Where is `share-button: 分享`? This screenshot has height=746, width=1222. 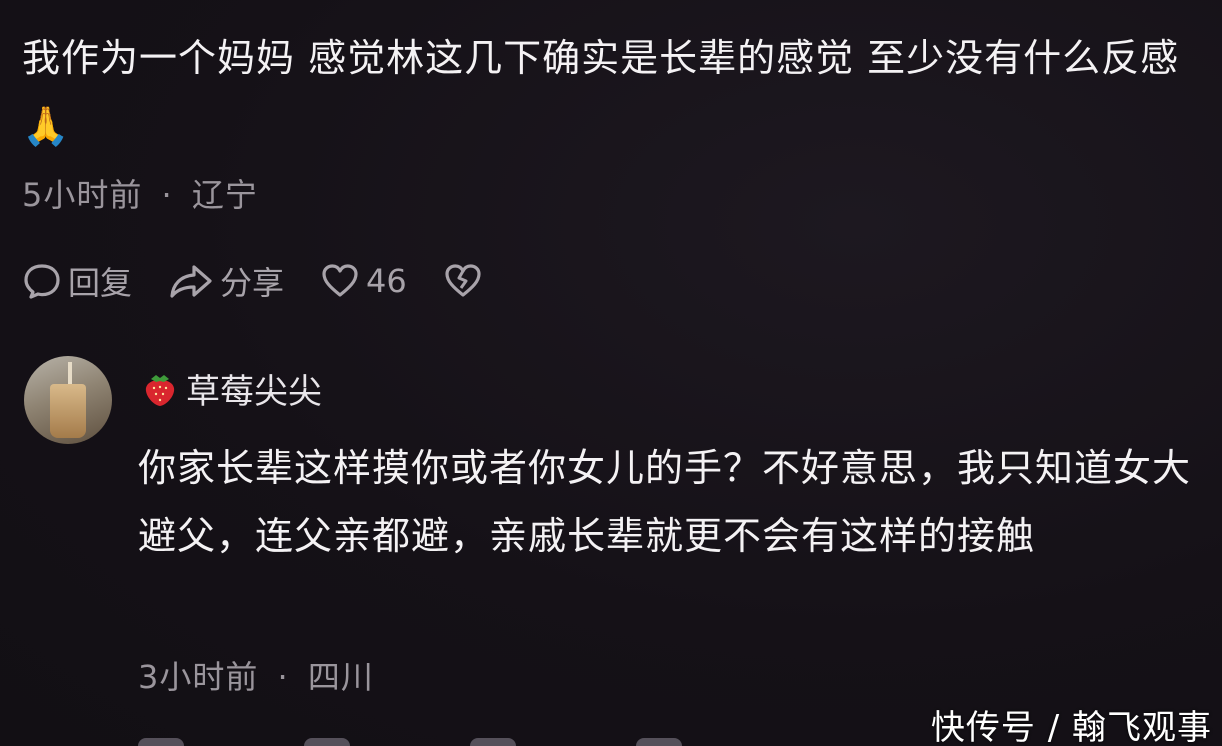
share-button: 分享 is located at coordinates (226, 281).